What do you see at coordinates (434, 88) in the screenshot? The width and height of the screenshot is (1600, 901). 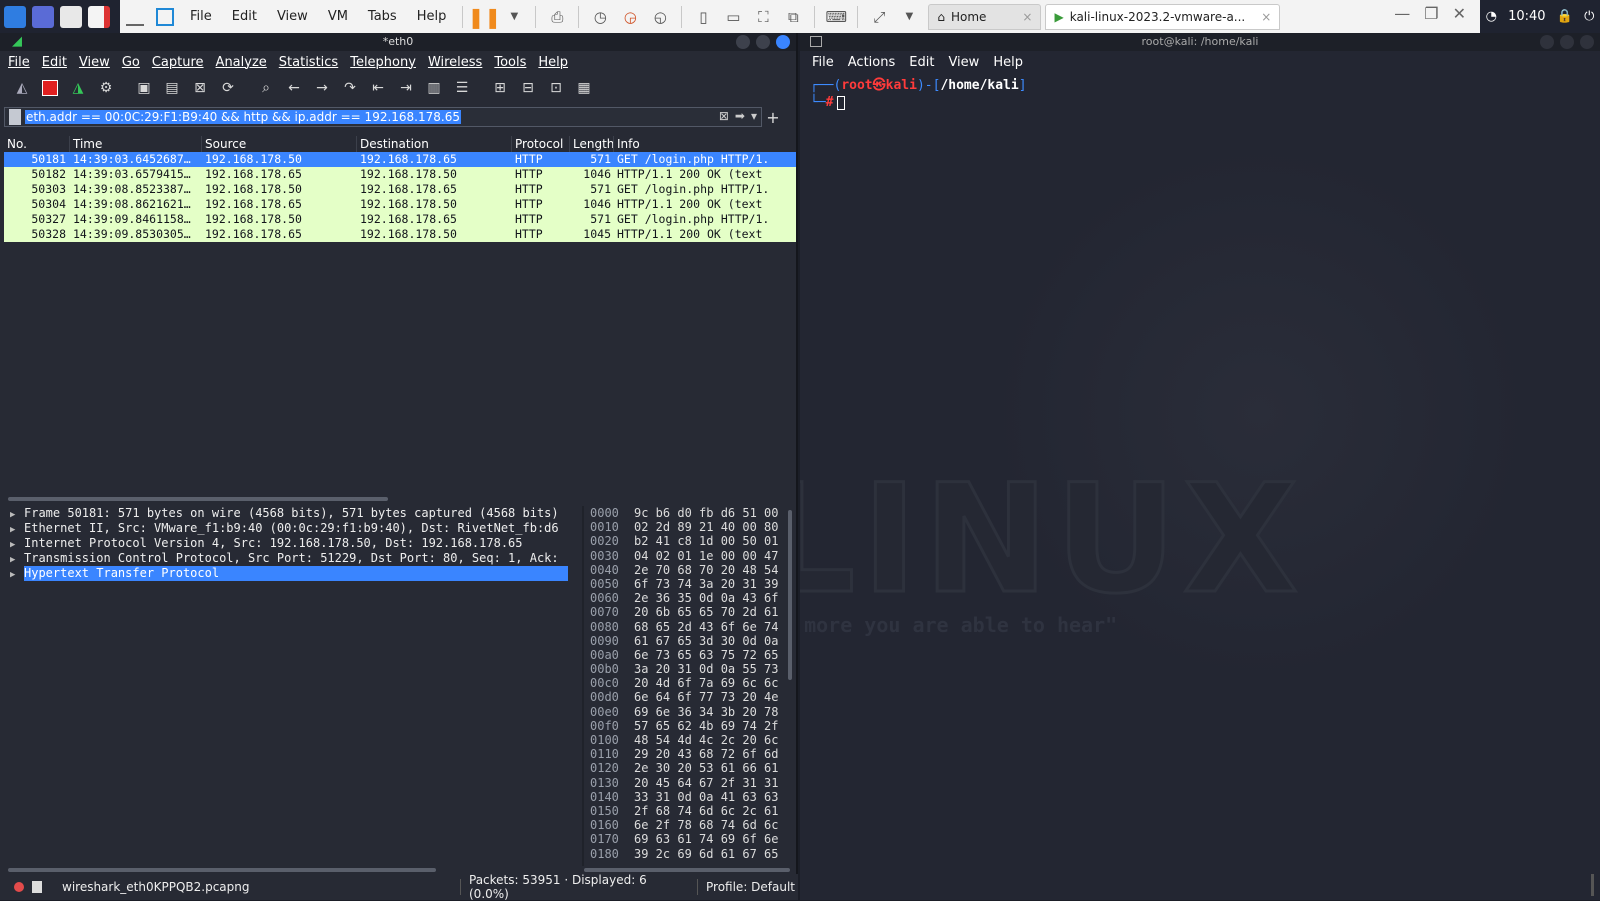 I see `autoscroll-icon: ▥` at bounding box center [434, 88].